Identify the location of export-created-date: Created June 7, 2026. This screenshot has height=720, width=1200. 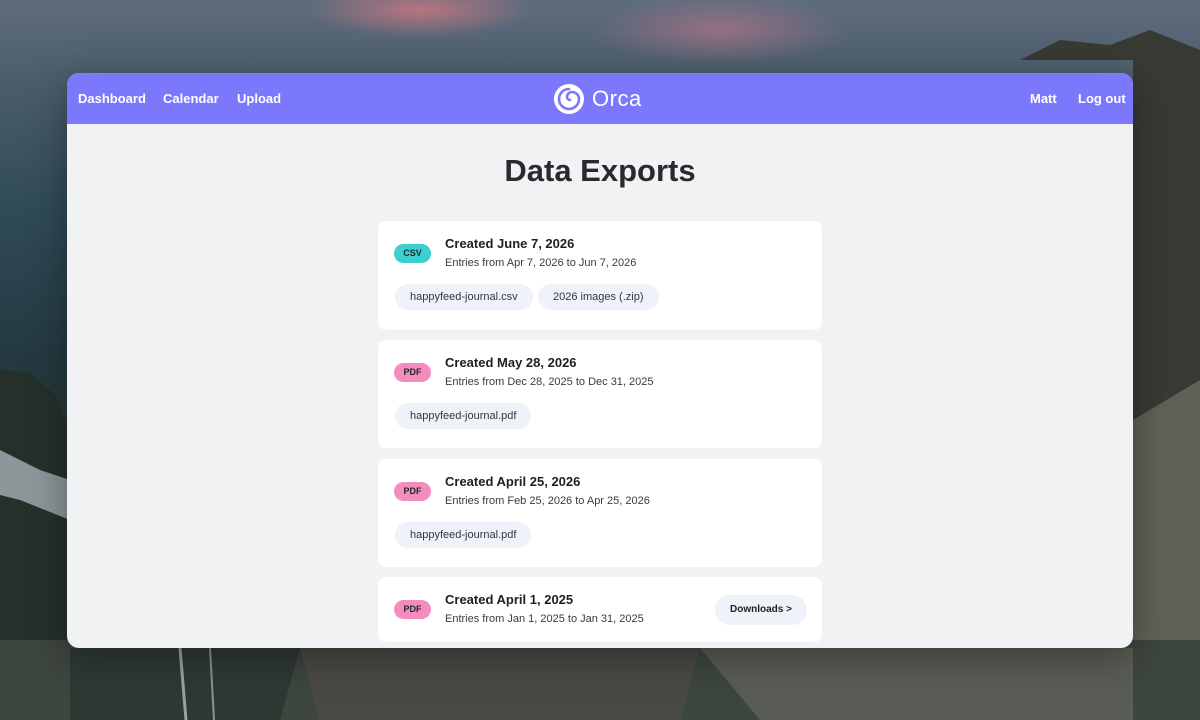
(510, 243).